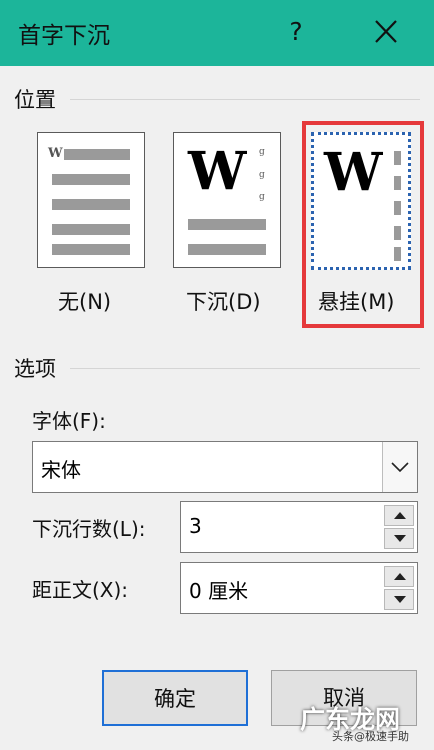 The height and width of the screenshot is (750, 434). I want to click on position-divider, so click(245, 99).